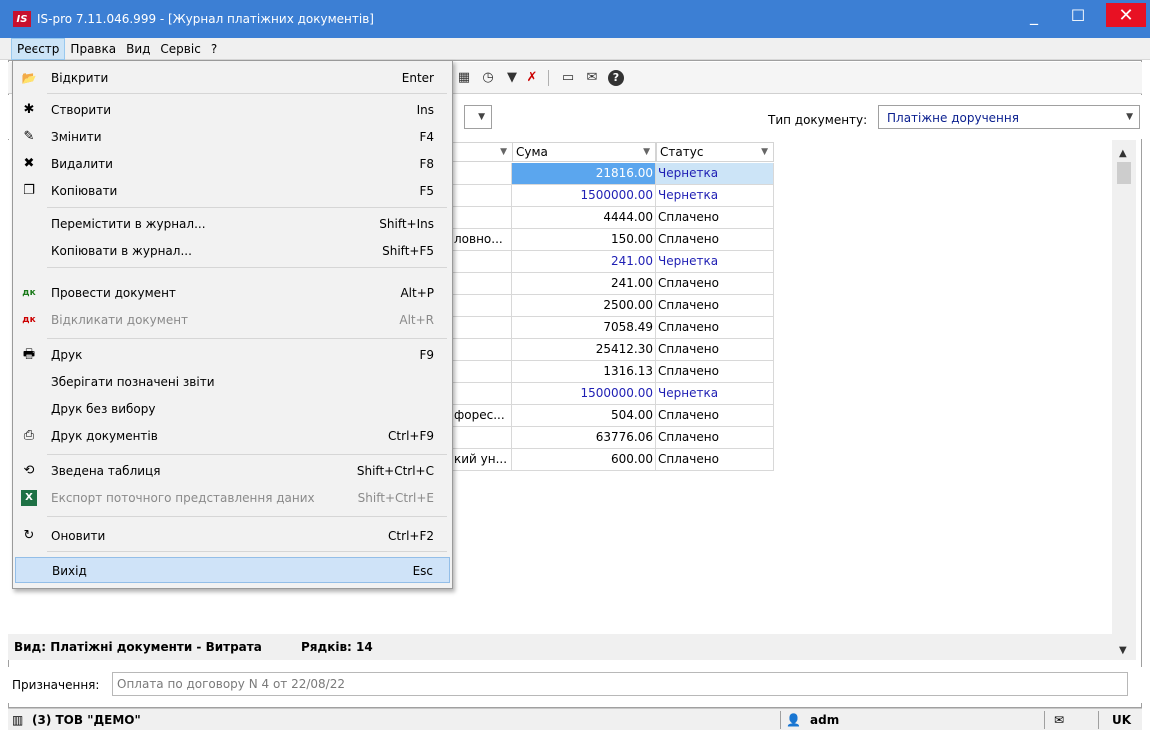 The image size is (1150, 737). I want to click on menu-view: Вид, so click(138, 49).